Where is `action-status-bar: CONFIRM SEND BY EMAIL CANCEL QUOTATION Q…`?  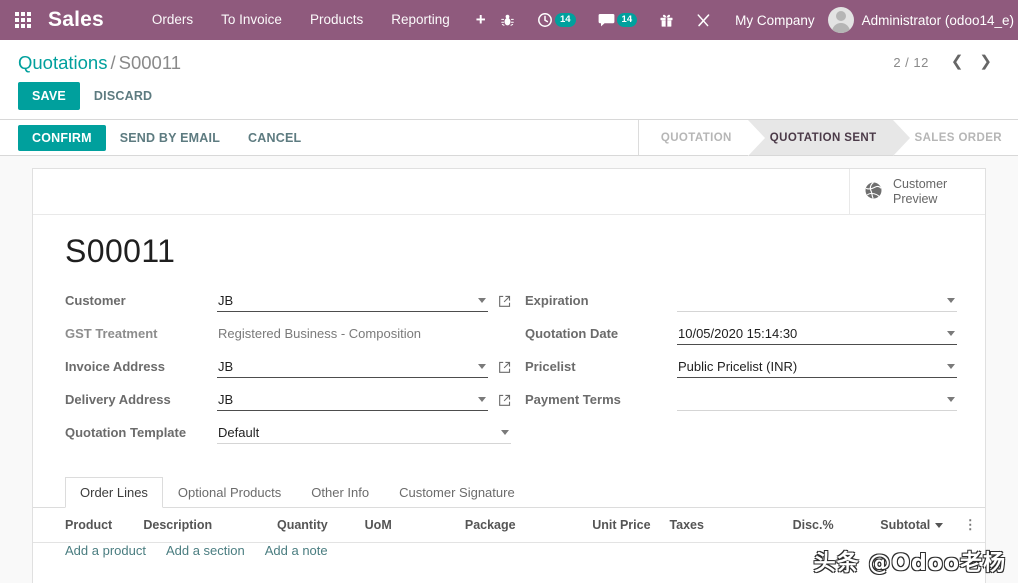 action-status-bar: CONFIRM SEND BY EMAIL CANCEL QUOTATION Q… is located at coordinates (509, 138).